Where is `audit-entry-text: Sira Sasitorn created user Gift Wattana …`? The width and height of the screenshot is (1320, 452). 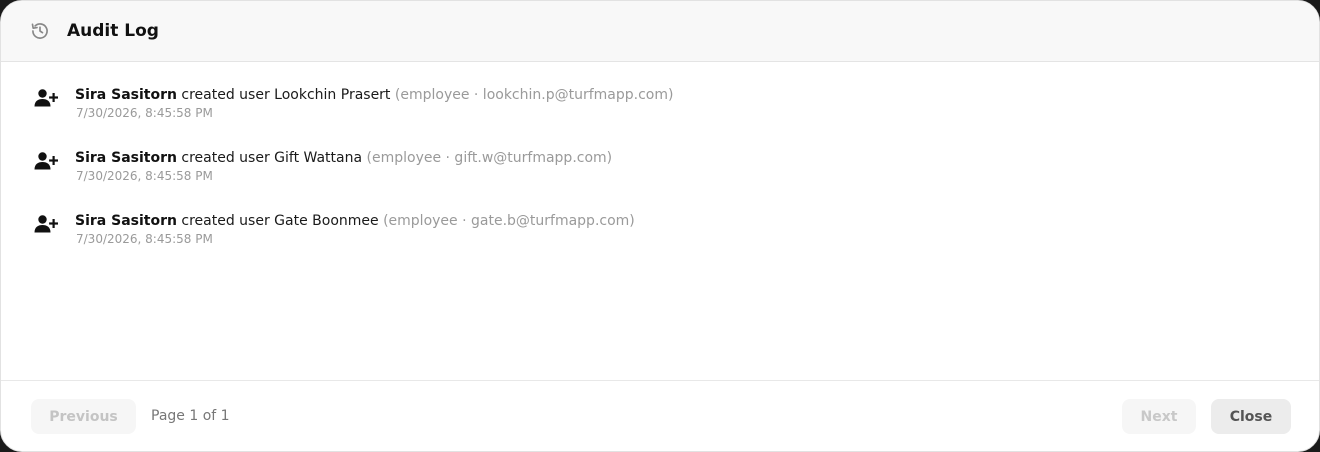 audit-entry-text: Sira Sasitorn created user Gift Wattana … is located at coordinates (343, 158).